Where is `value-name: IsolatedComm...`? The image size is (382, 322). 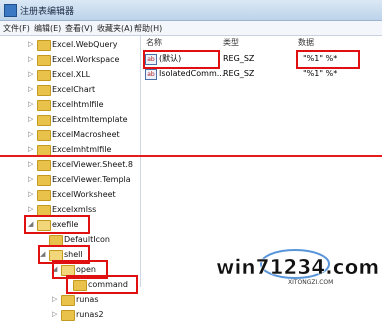 value-name: IsolatedComm... is located at coordinates (192, 73).